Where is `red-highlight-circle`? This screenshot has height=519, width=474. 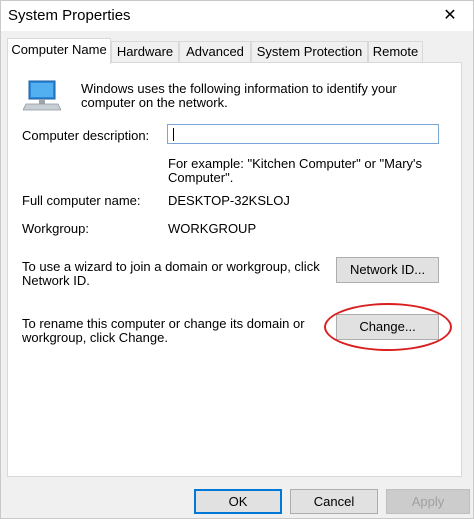
red-highlight-circle is located at coordinates (388, 327).